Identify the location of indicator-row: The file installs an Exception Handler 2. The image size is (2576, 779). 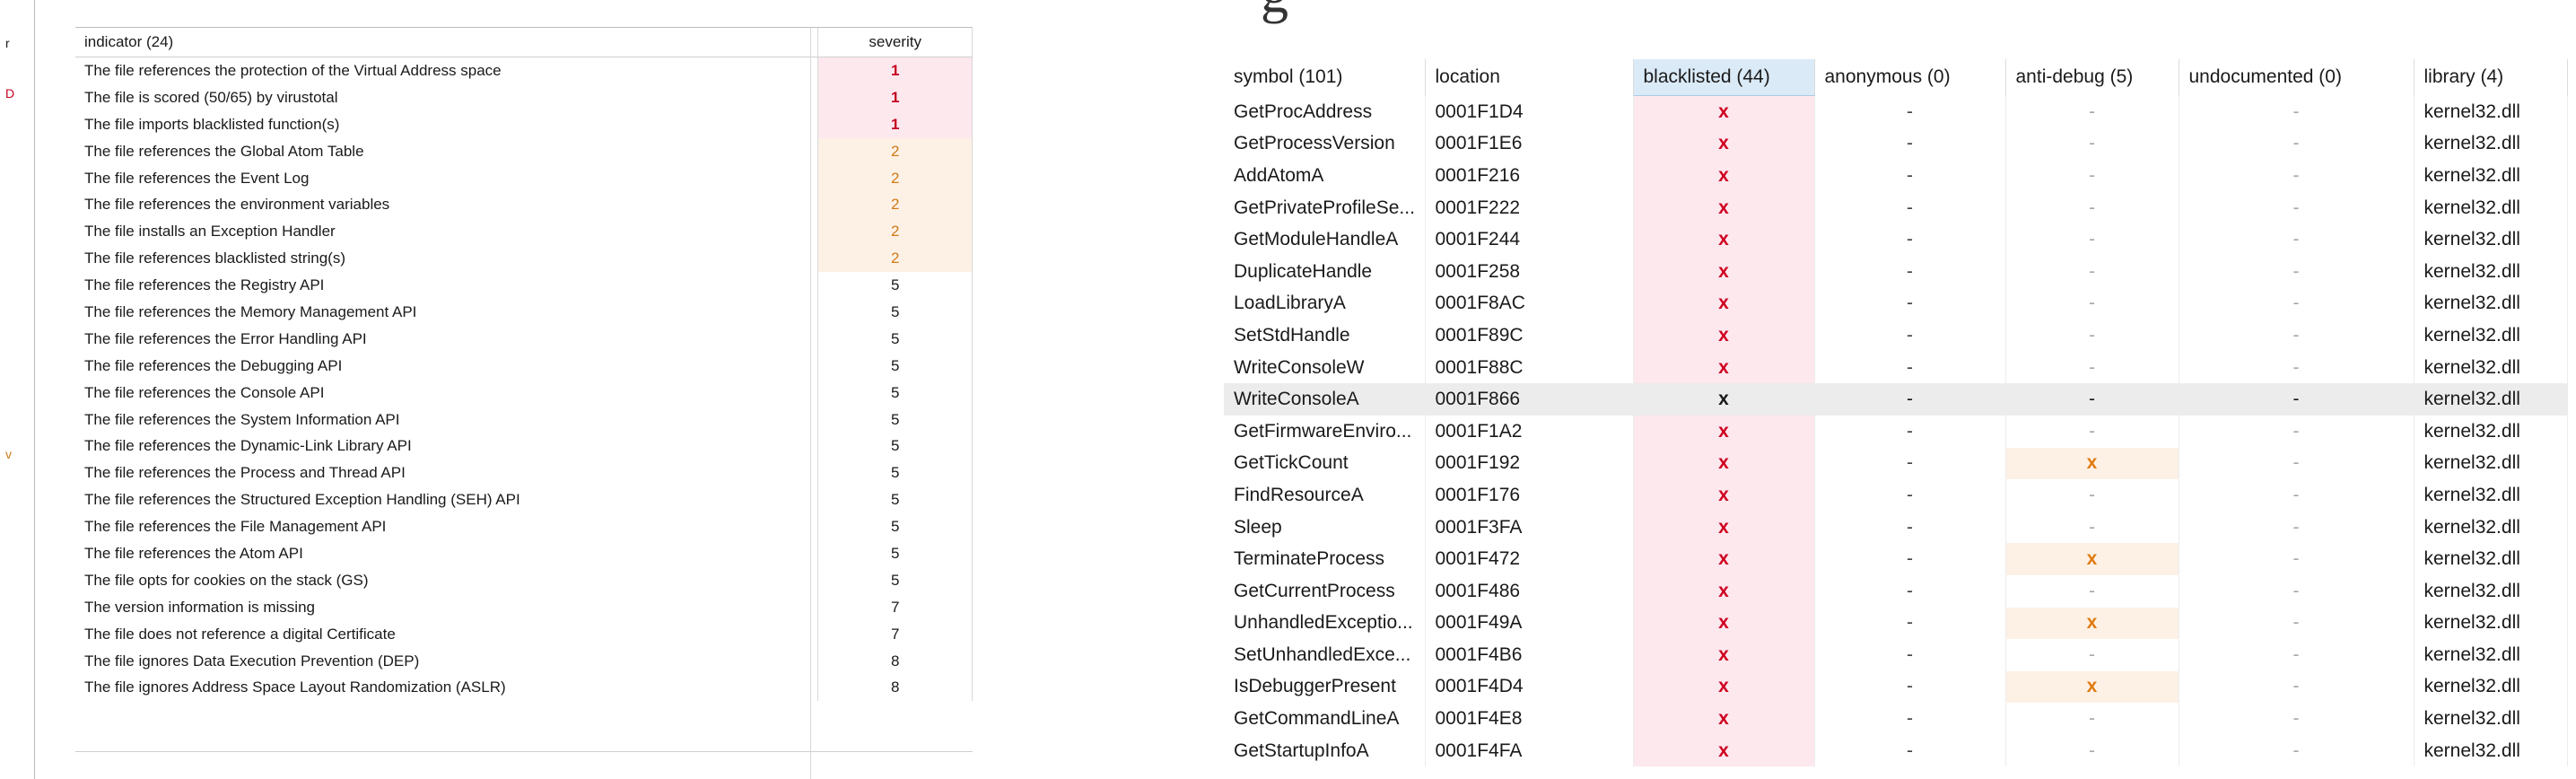
(524, 232).